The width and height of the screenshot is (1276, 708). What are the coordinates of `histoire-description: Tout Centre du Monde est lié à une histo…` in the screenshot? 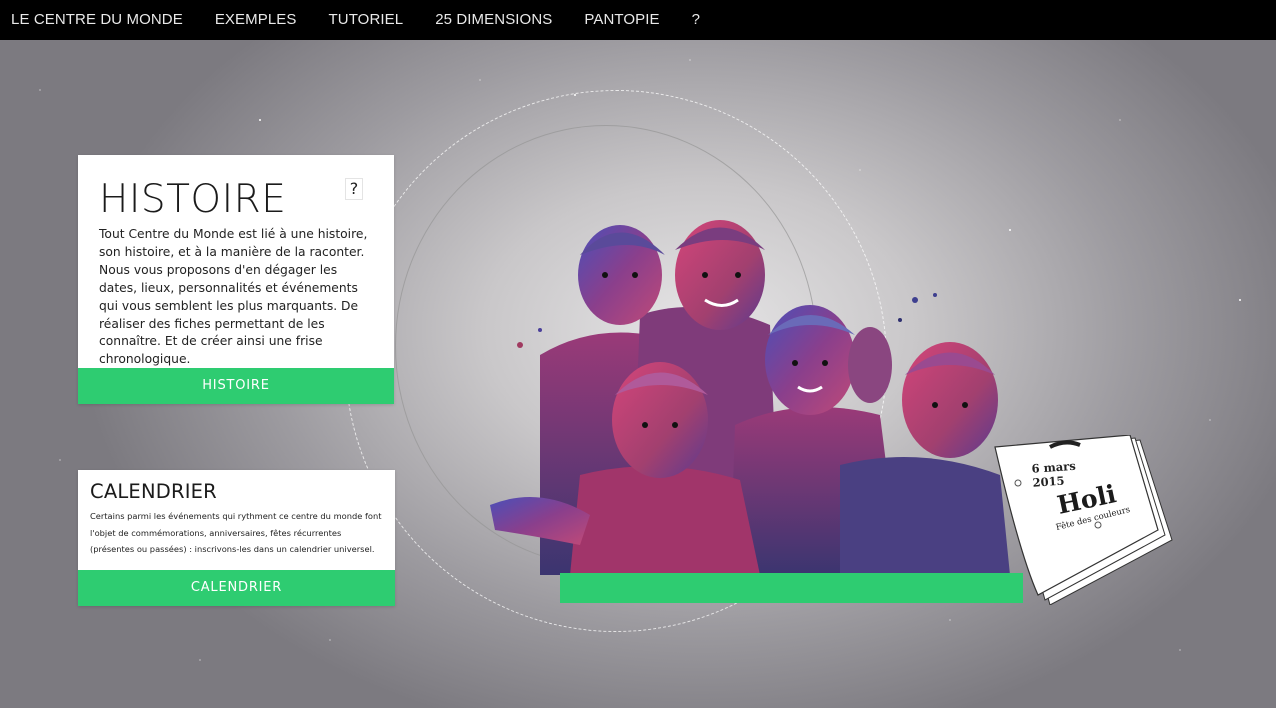 It's located at (233, 297).